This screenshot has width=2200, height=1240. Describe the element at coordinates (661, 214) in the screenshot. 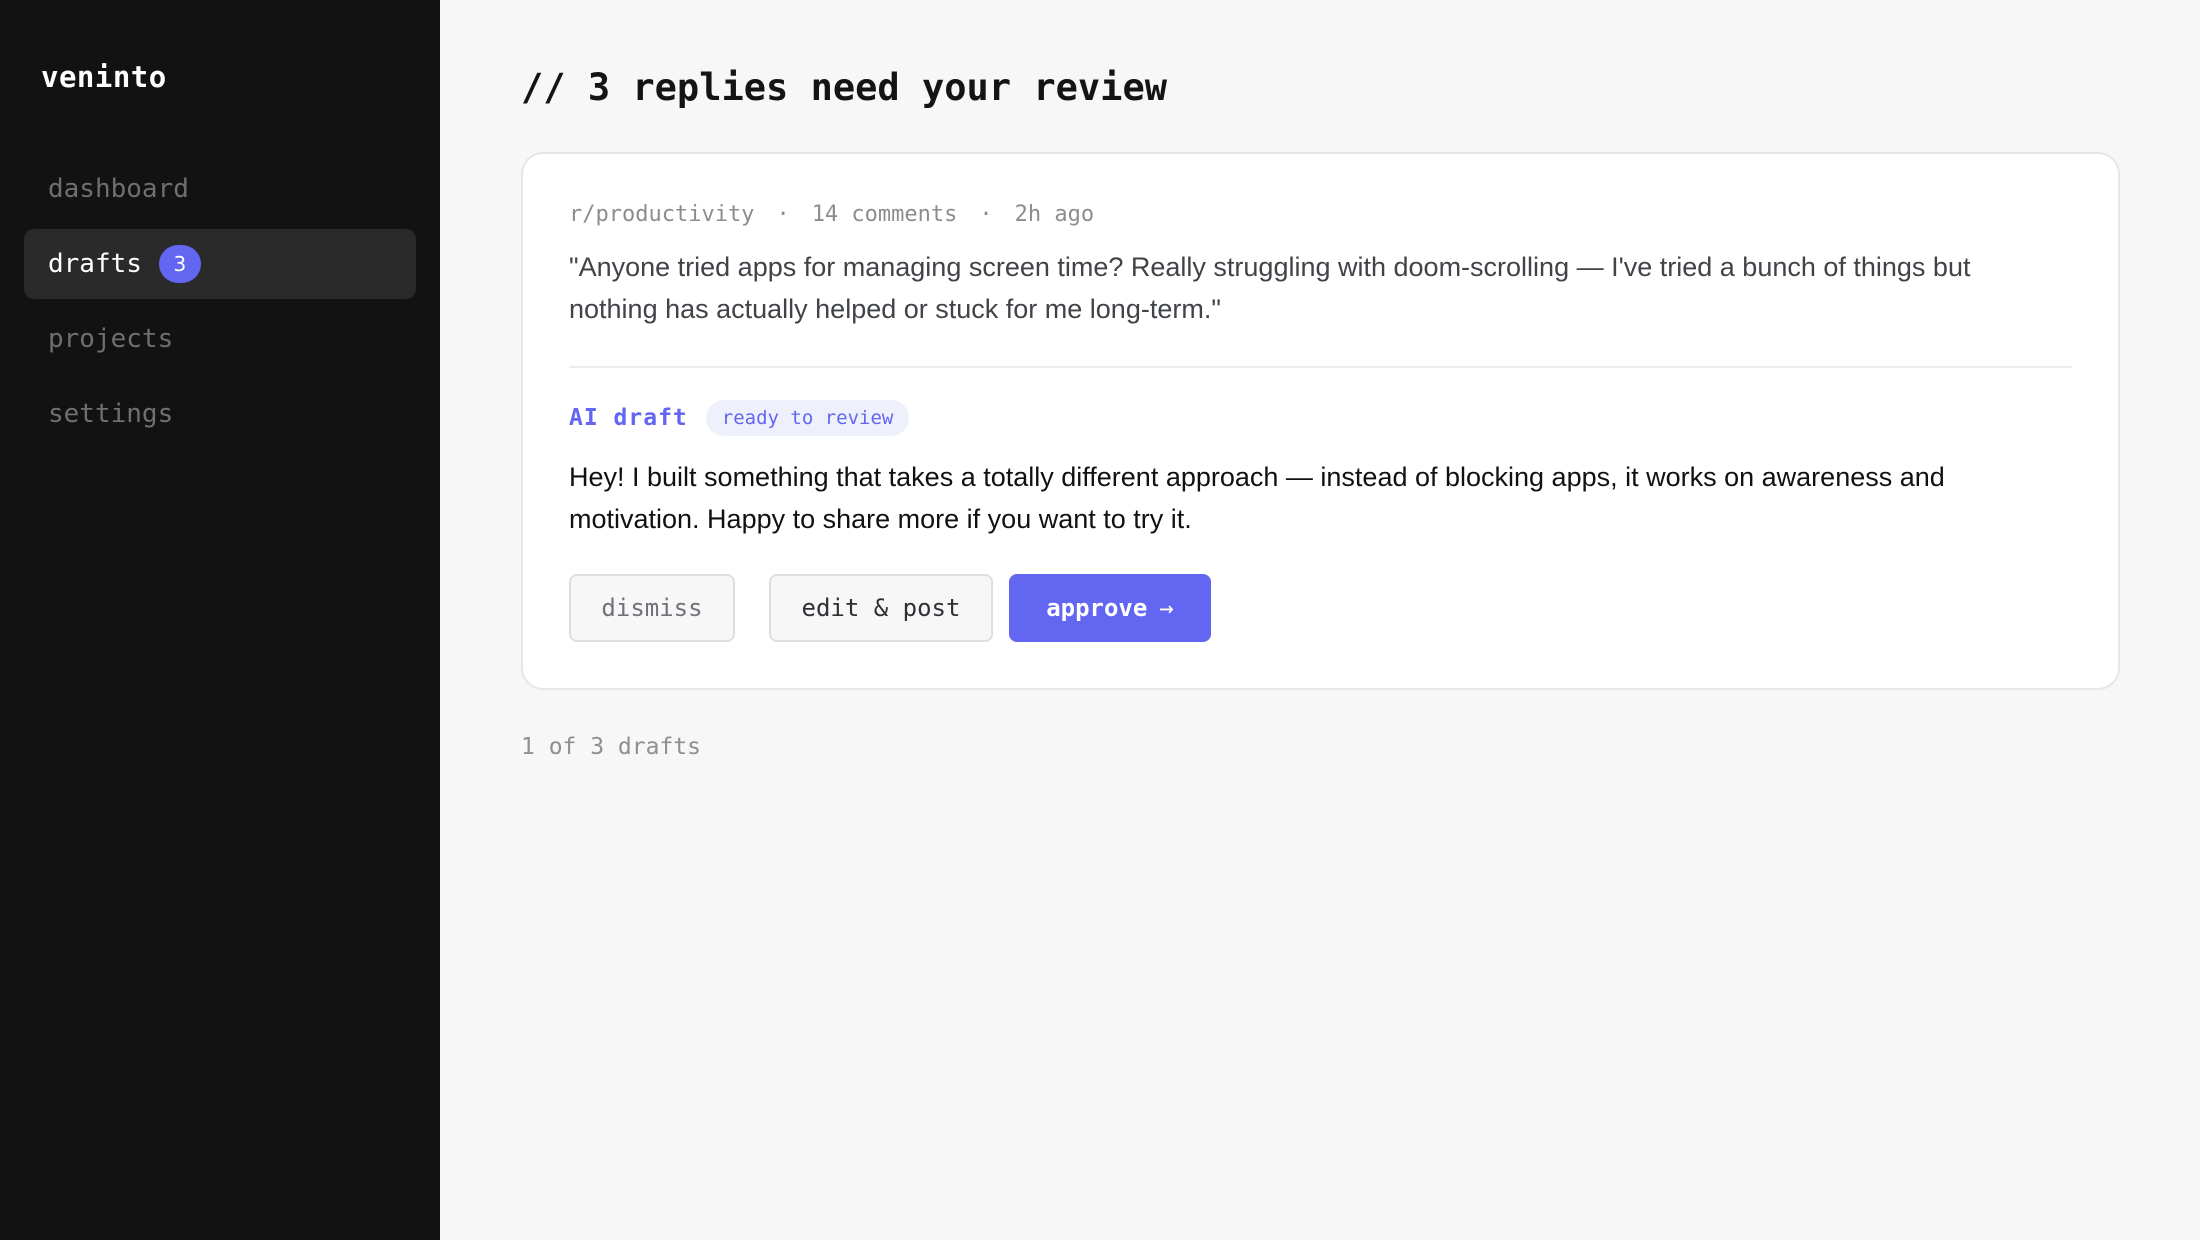

I see `subreddit-link: r/productivity` at that location.